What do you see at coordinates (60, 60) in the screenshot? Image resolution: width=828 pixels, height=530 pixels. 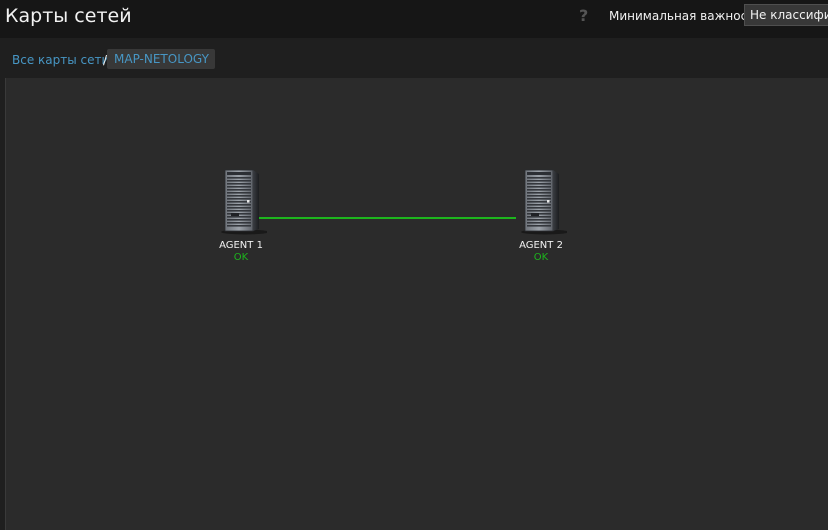 I see `breadcrumb-all-maps-link: Все карты сети` at bounding box center [60, 60].